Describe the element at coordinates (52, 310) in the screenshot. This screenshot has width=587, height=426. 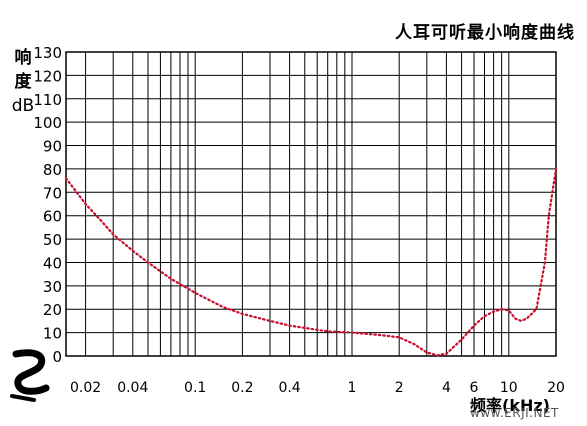
I see `y-tick-label: 20` at that location.